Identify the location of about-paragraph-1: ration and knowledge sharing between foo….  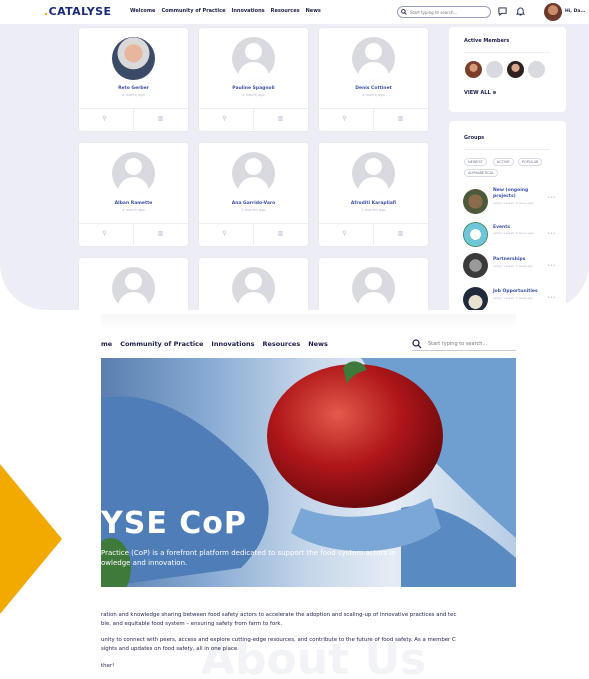
(279, 619).